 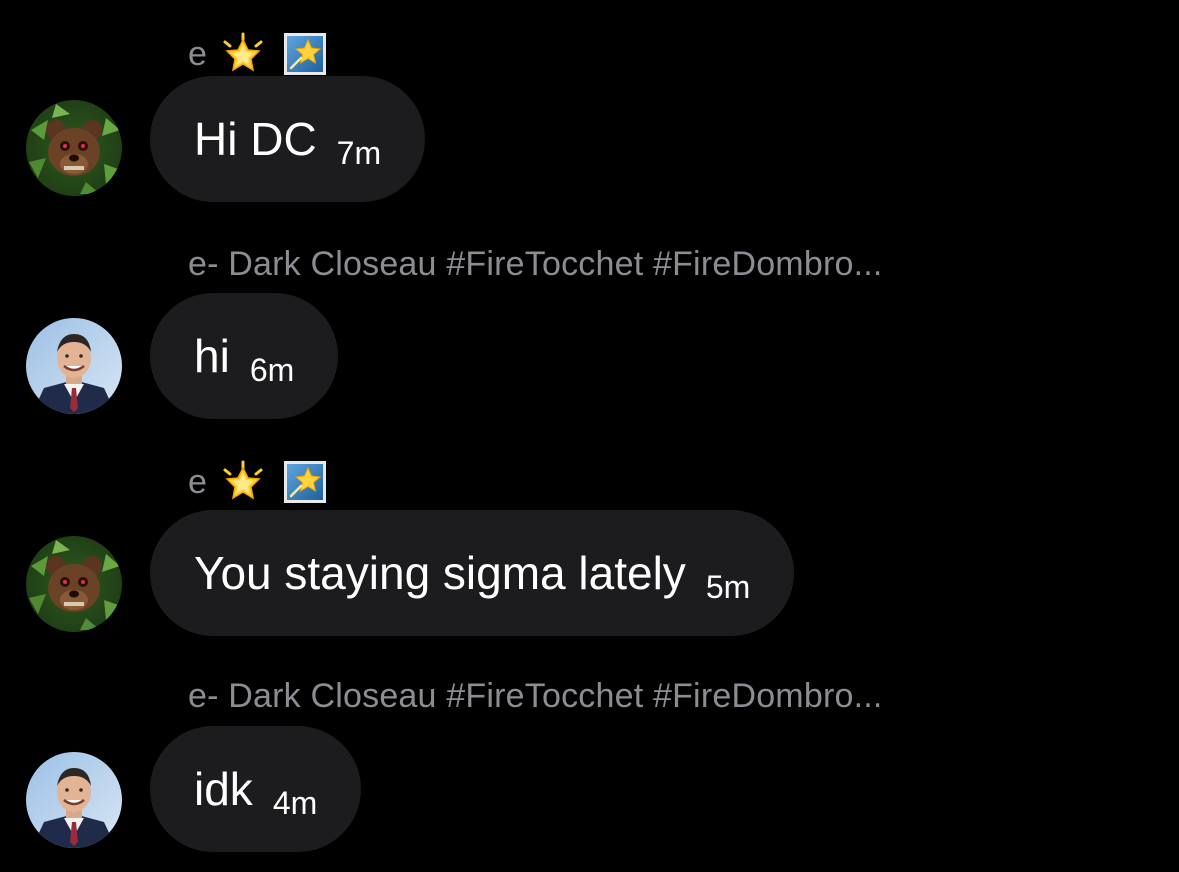 I want to click on message-text: Hi DC, so click(x=255, y=139).